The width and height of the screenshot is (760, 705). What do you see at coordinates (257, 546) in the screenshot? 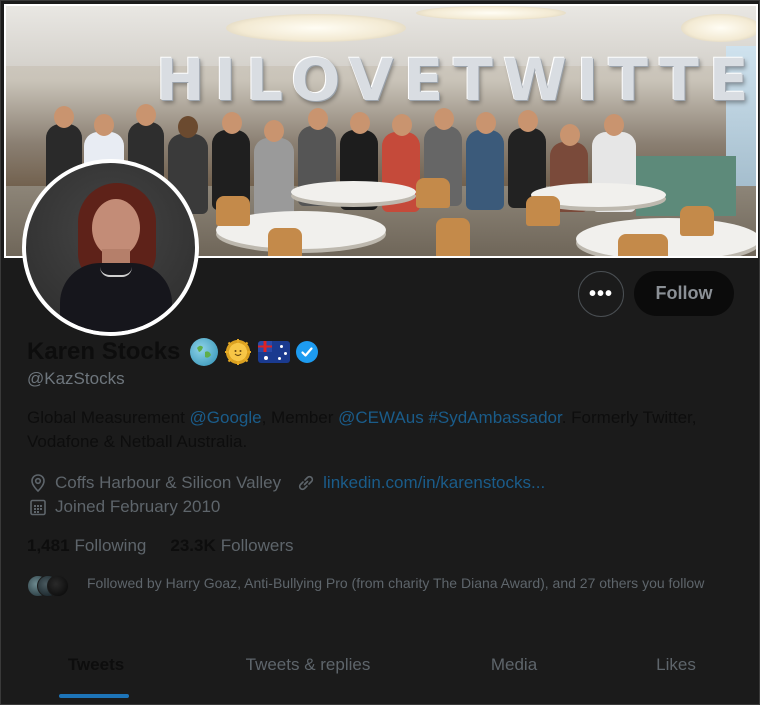
I see `followers-label: Followers` at bounding box center [257, 546].